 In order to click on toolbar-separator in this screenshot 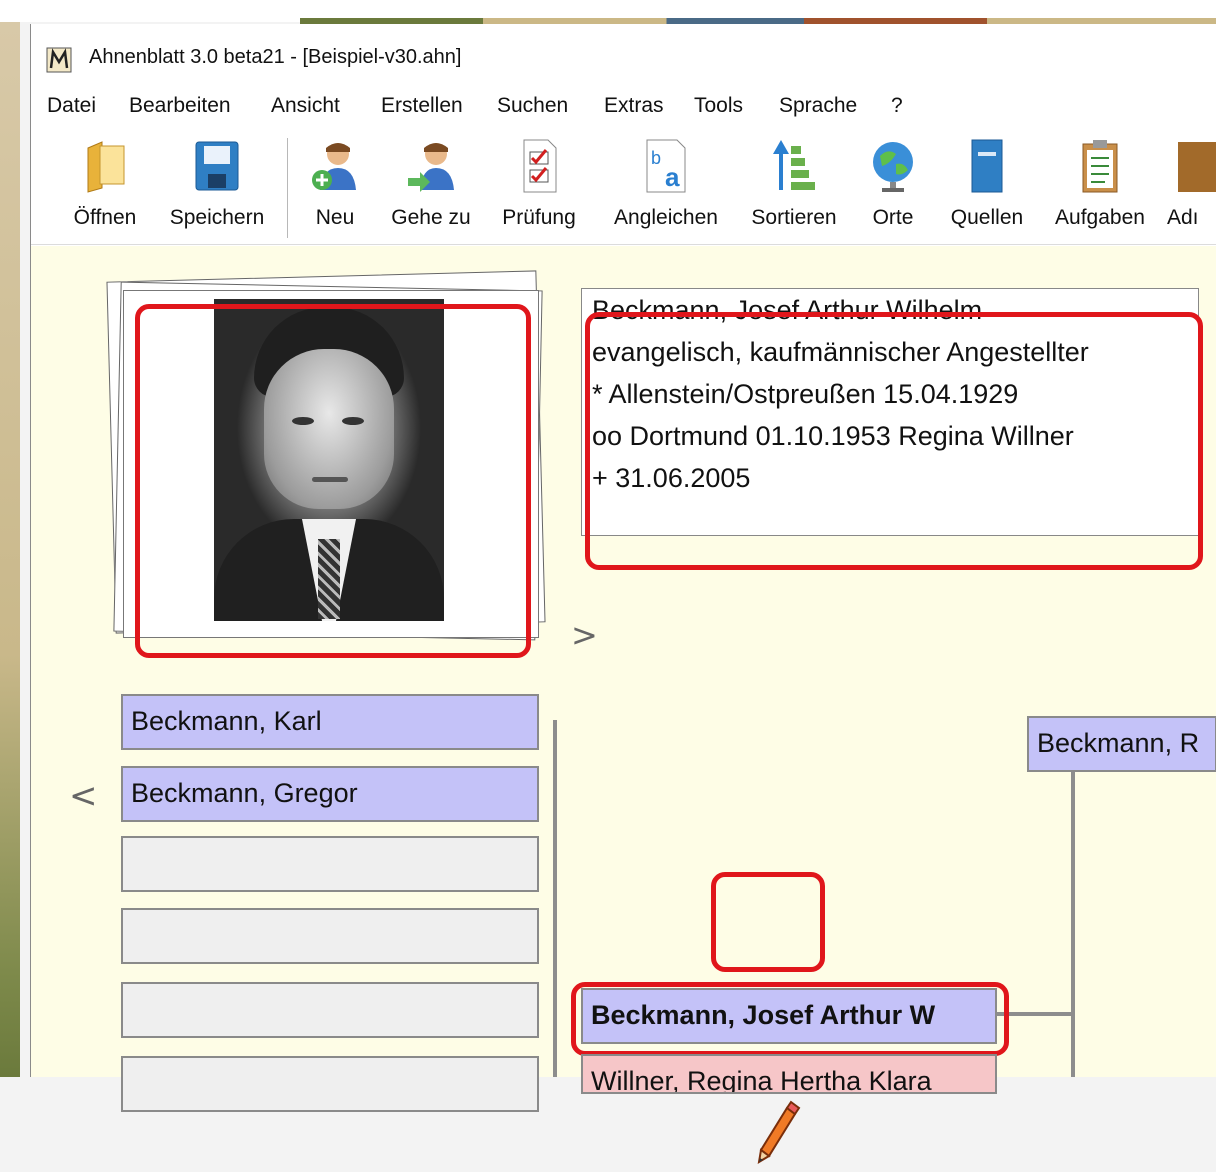, I will do `click(287, 188)`.